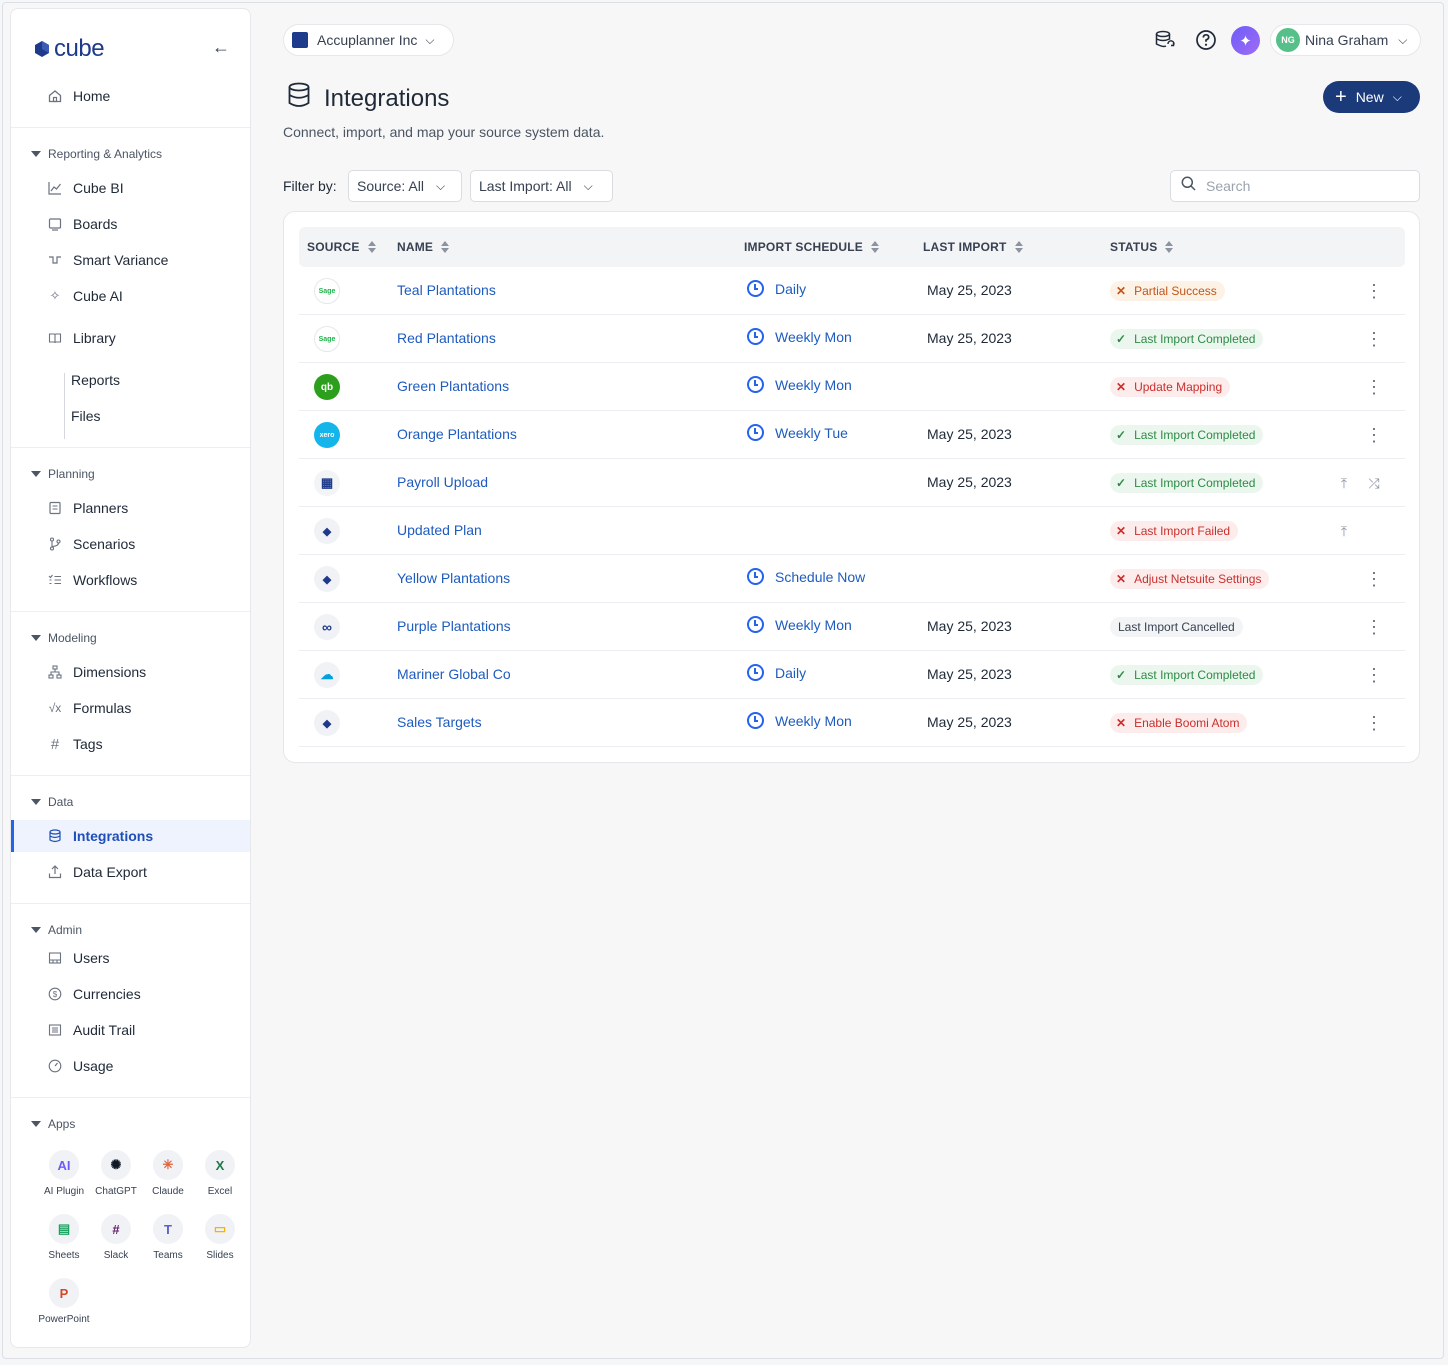 The height and width of the screenshot is (1365, 1448). What do you see at coordinates (130, 96) in the screenshot?
I see `sidebar-item-home: Home` at bounding box center [130, 96].